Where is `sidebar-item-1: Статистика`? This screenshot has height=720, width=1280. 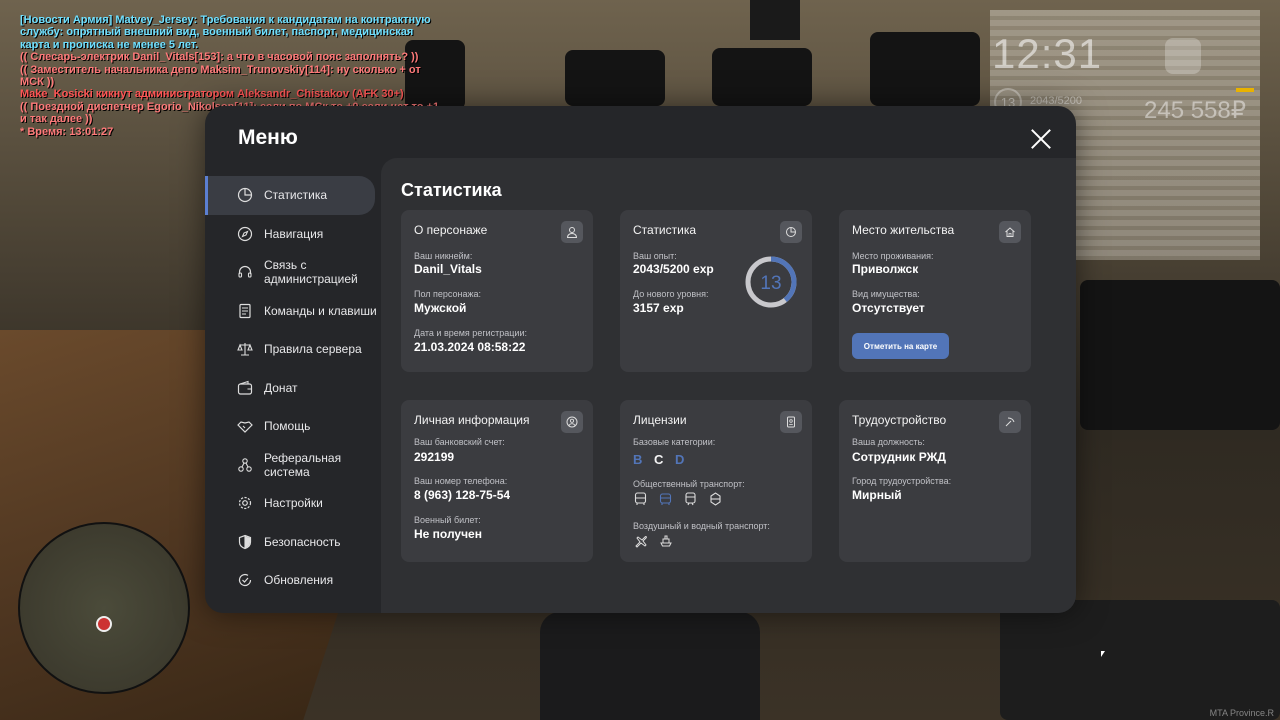 sidebar-item-1: Статистика is located at coordinates (290, 195).